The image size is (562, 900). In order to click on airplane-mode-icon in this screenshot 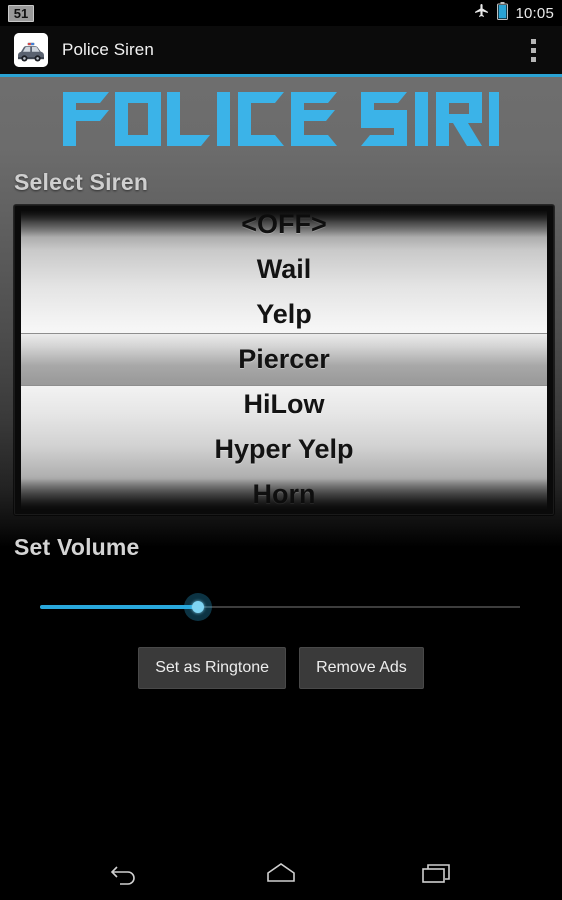, I will do `click(481, 13)`.